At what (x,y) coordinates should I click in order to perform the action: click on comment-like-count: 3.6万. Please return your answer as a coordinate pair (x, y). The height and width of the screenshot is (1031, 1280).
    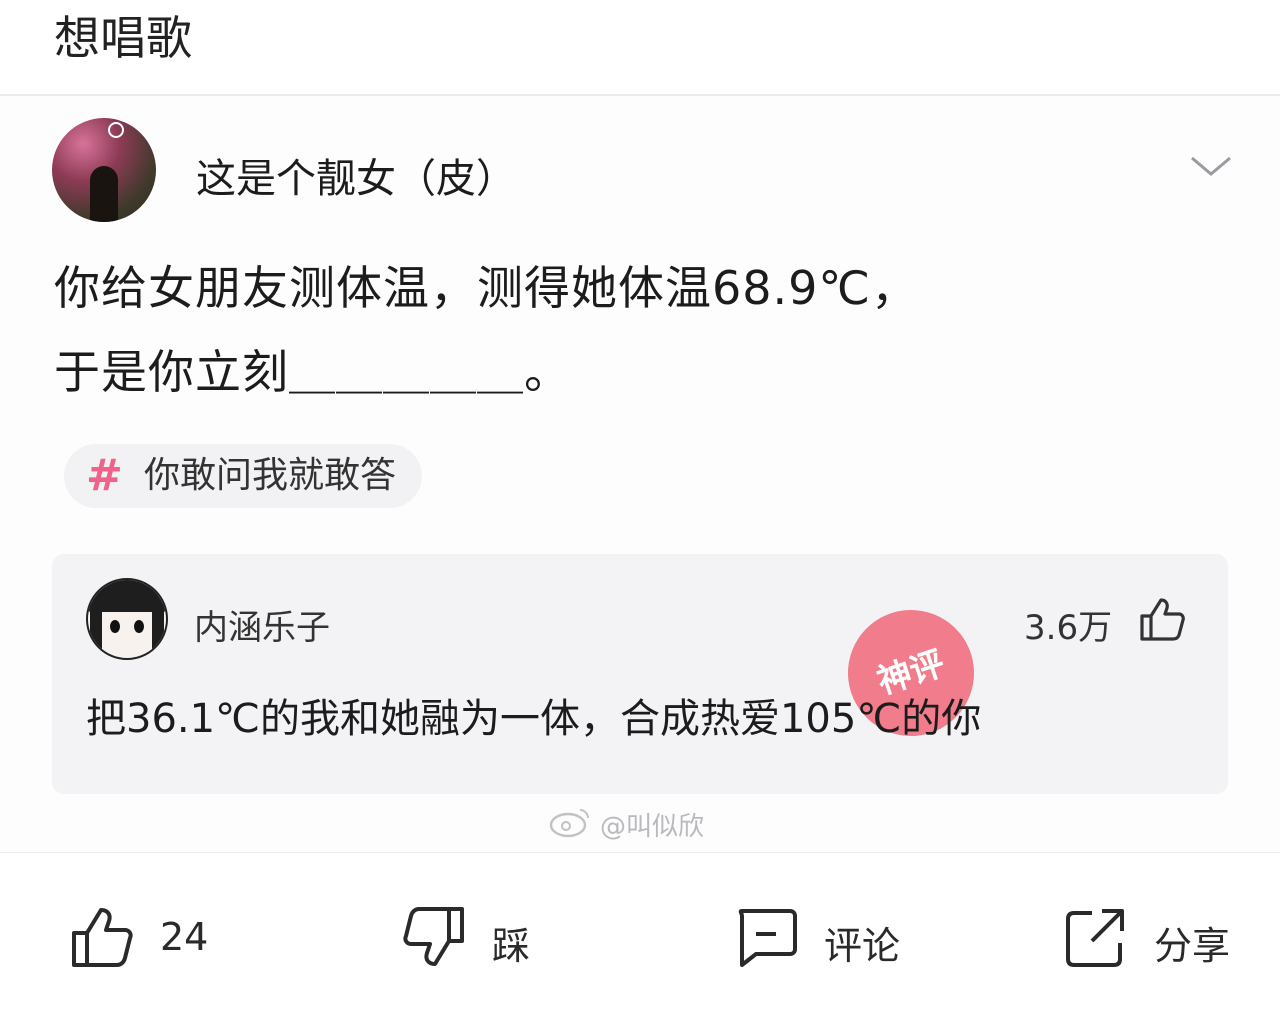
    Looking at the image, I should click on (1068, 628).